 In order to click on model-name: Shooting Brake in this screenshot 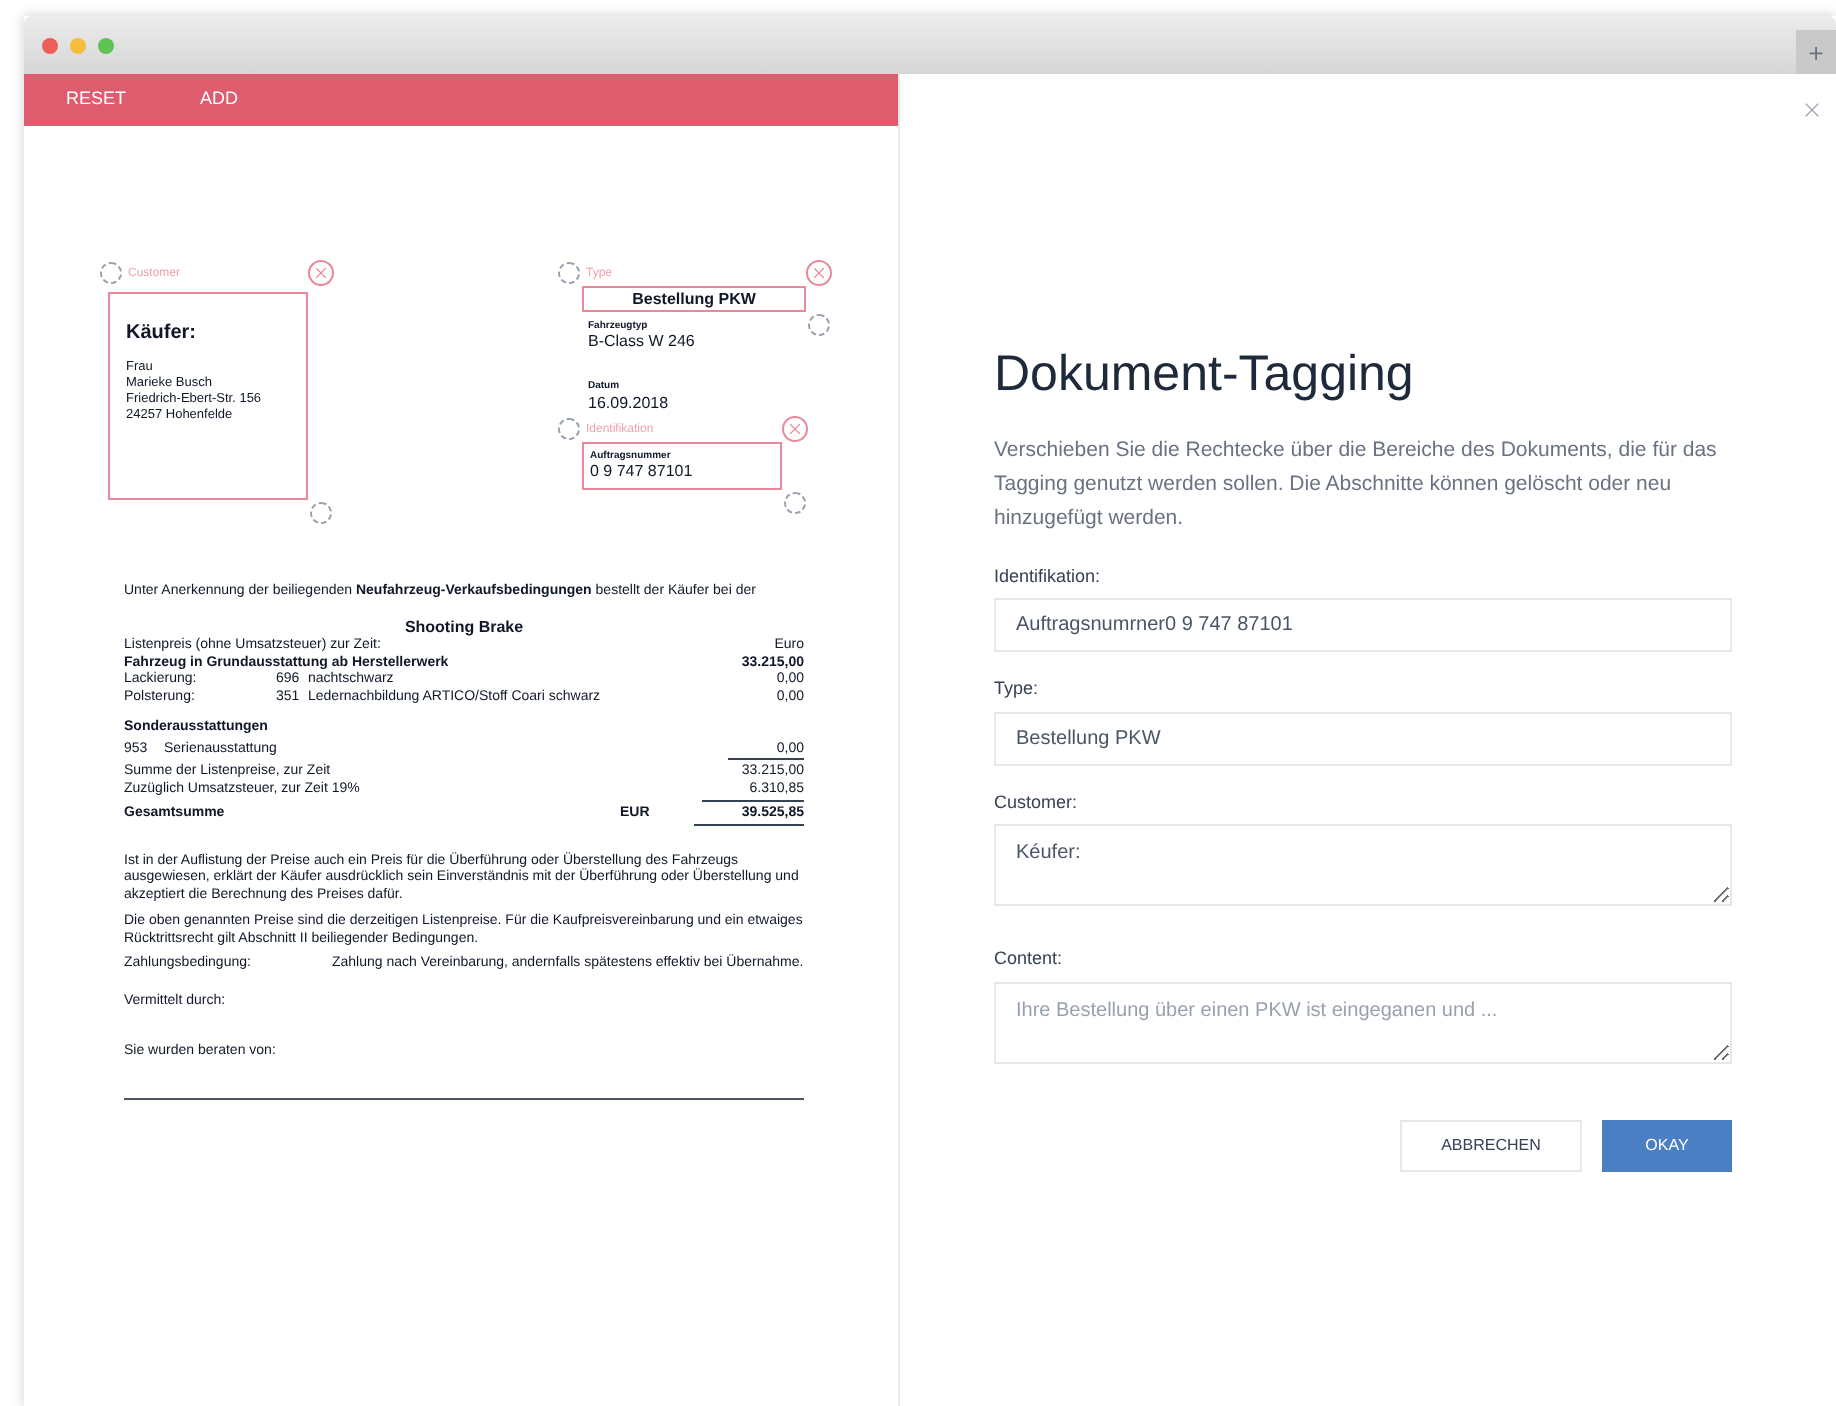, I will do `click(464, 627)`.